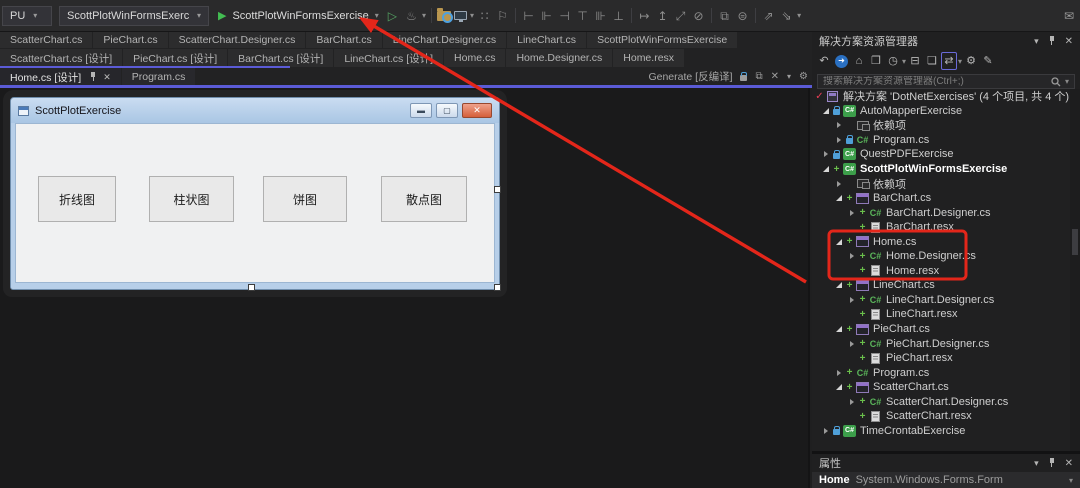 This screenshot has width=1080, height=488. What do you see at coordinates (175, 58) in the screenshot?
I see `tab-piechart-cs-: PieChart.cs [设计]` at bounding box center [175, 58].